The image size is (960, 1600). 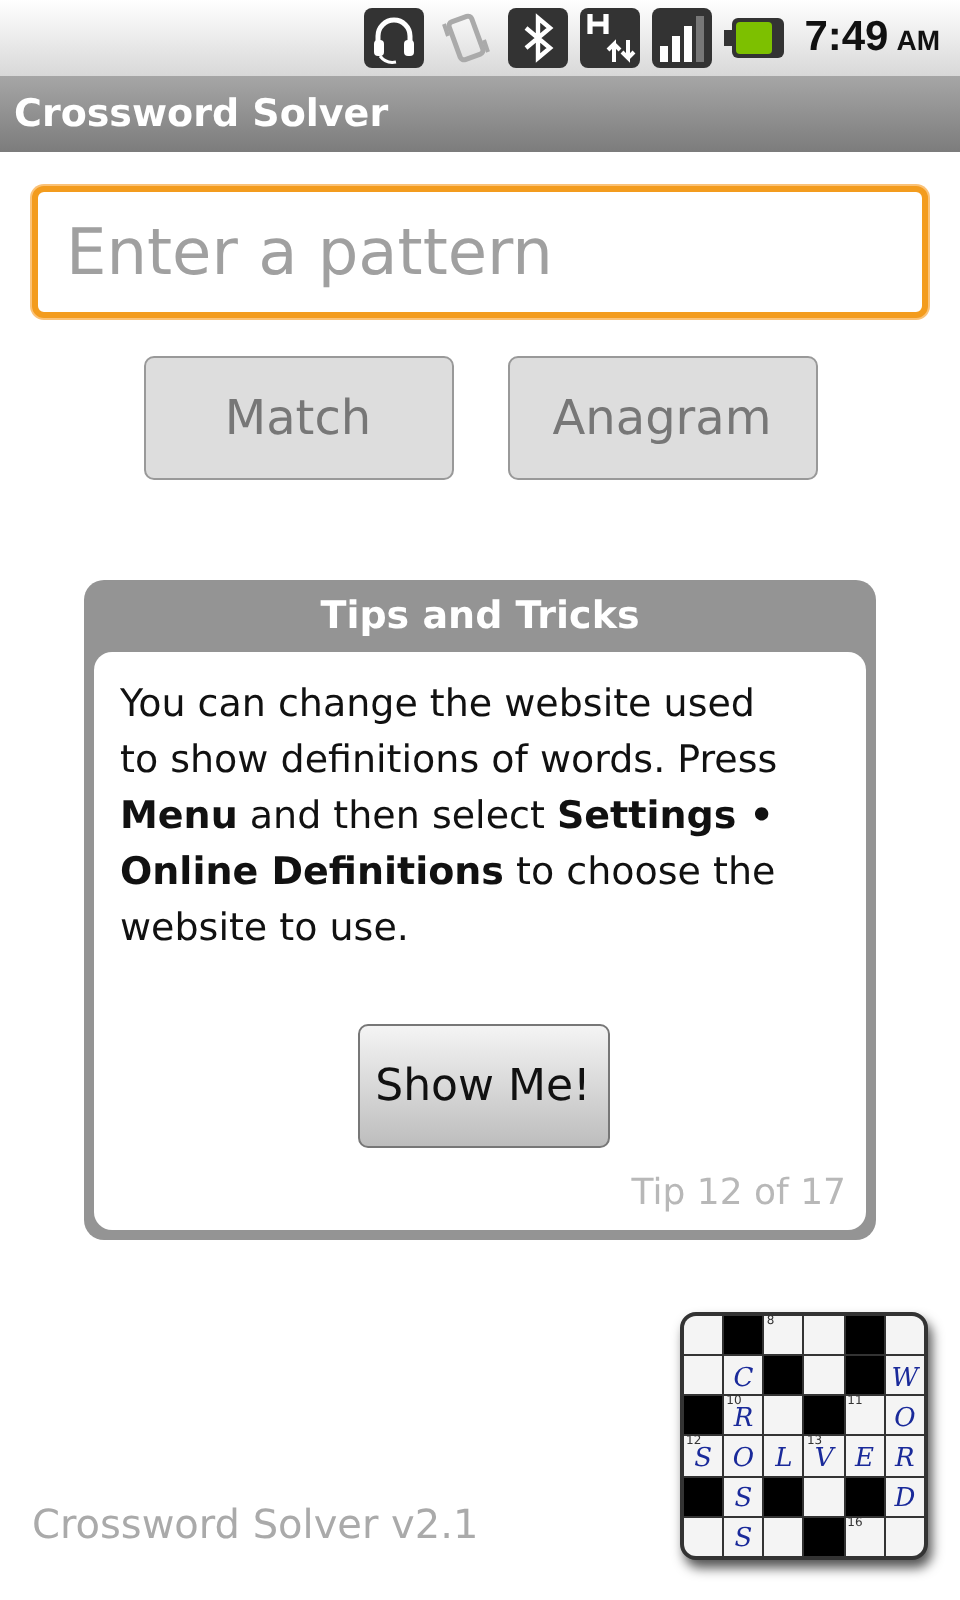 I want to click on bluetooth-icon, so click(x=538, y=38).